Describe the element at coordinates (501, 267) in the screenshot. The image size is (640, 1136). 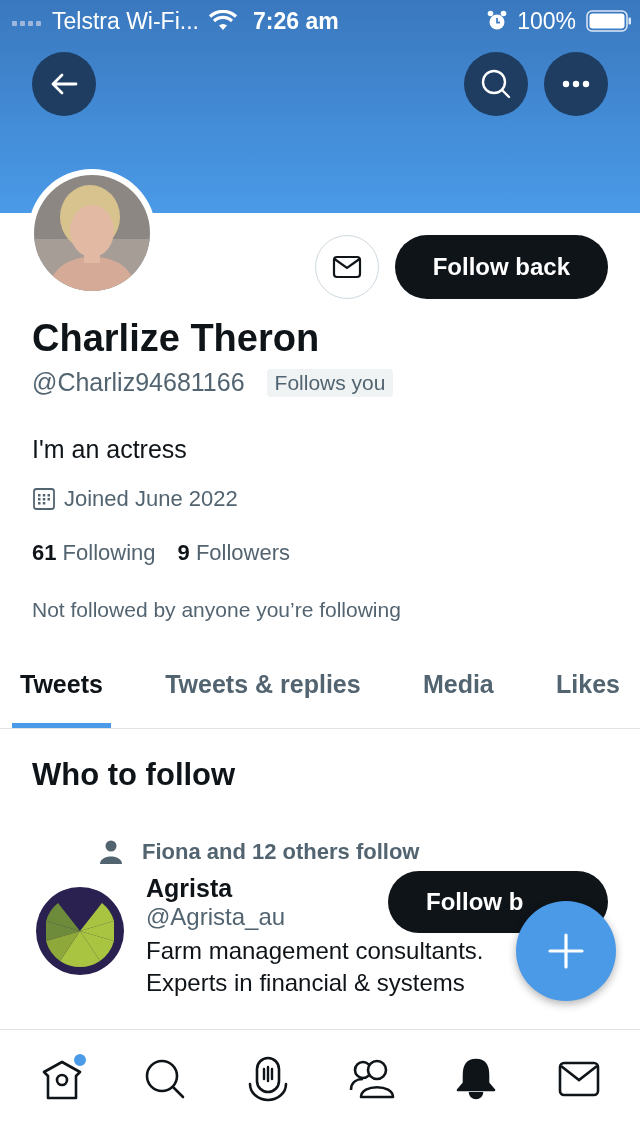
I see `follow-back-button: Follow back` at that location.